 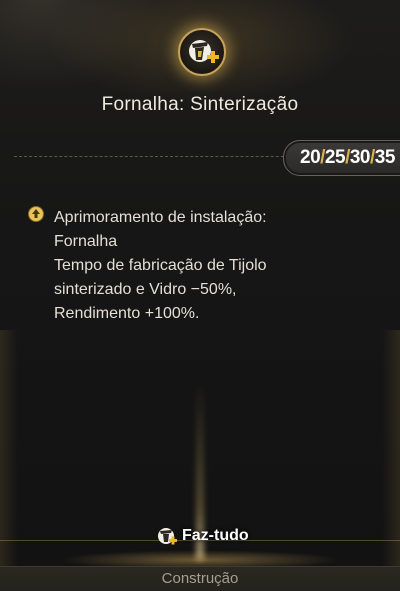 What do you see at coordinates (200, 104) in the screenshot?
I see `skill-title: Fornalha: Sinterização` at bounding box center [200, 104].